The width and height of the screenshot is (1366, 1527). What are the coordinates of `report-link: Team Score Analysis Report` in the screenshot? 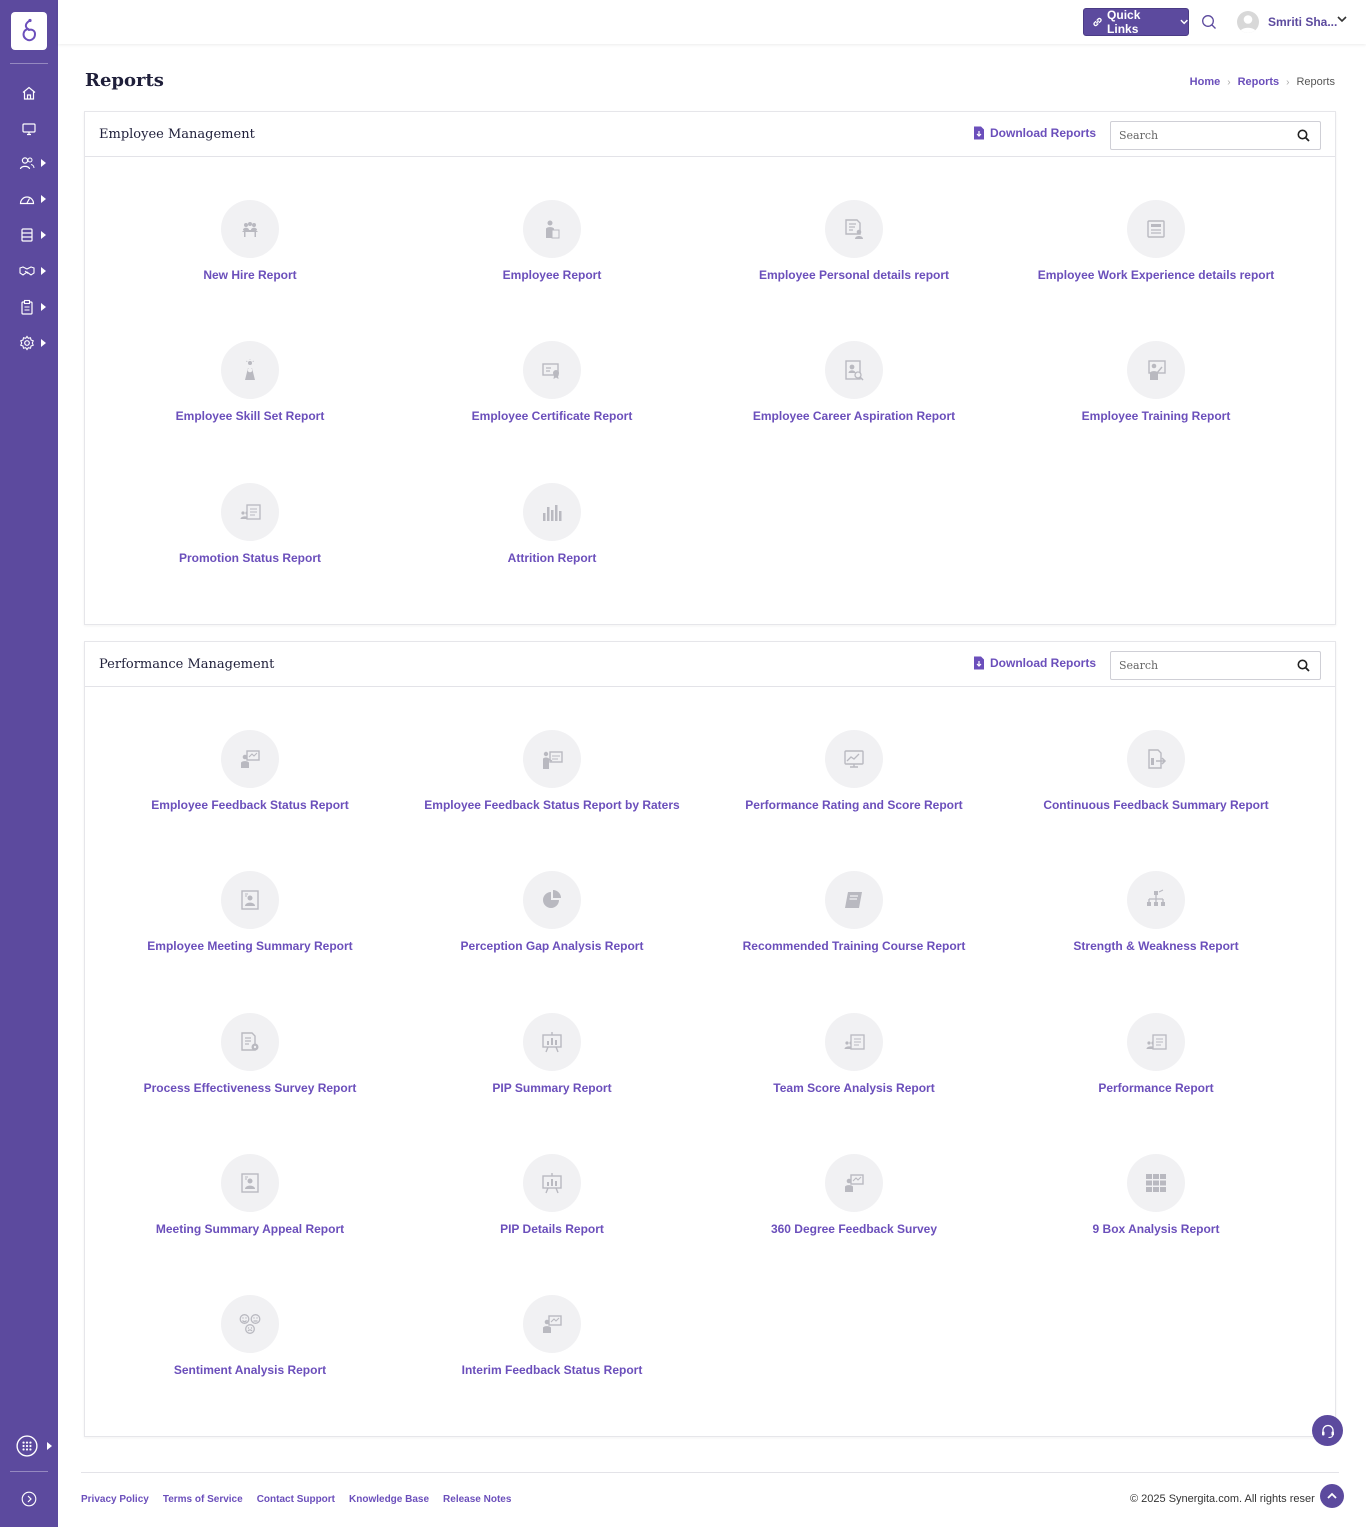 It's located at (853, 1088).